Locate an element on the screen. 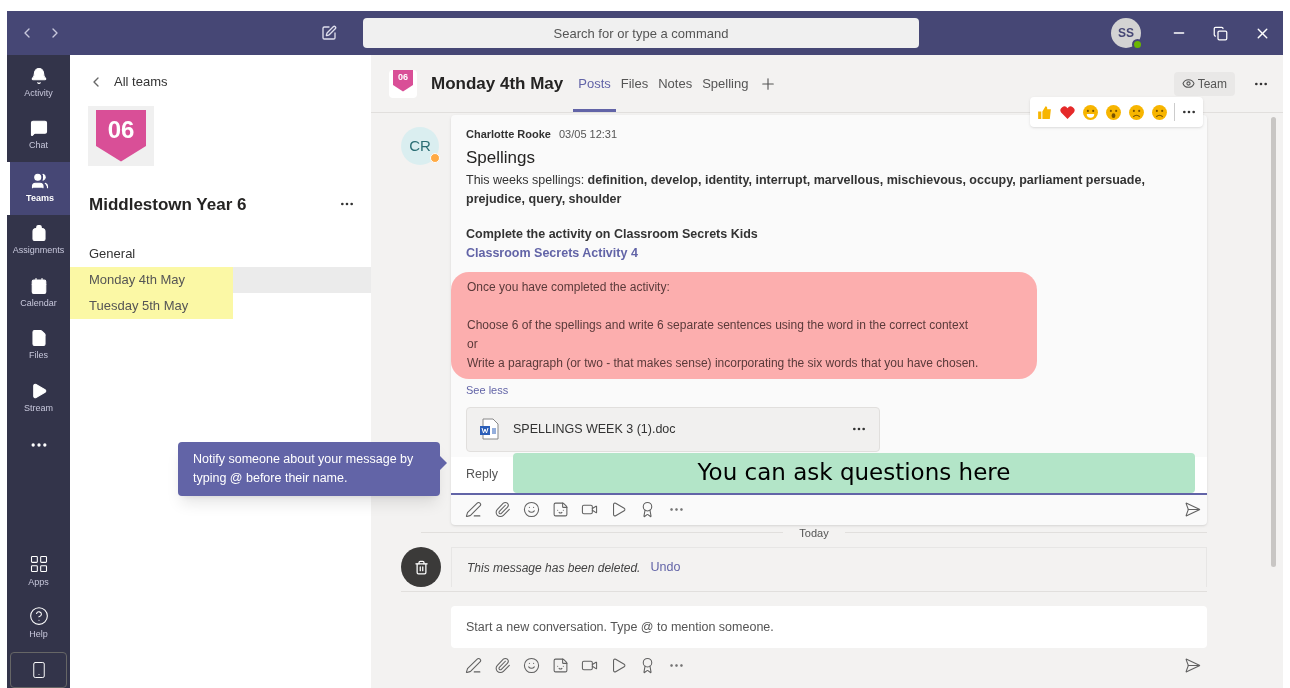 Image resolution: width=1290 pixels, height=688 pixels. apps-icon is located at coordinates (38, 563).